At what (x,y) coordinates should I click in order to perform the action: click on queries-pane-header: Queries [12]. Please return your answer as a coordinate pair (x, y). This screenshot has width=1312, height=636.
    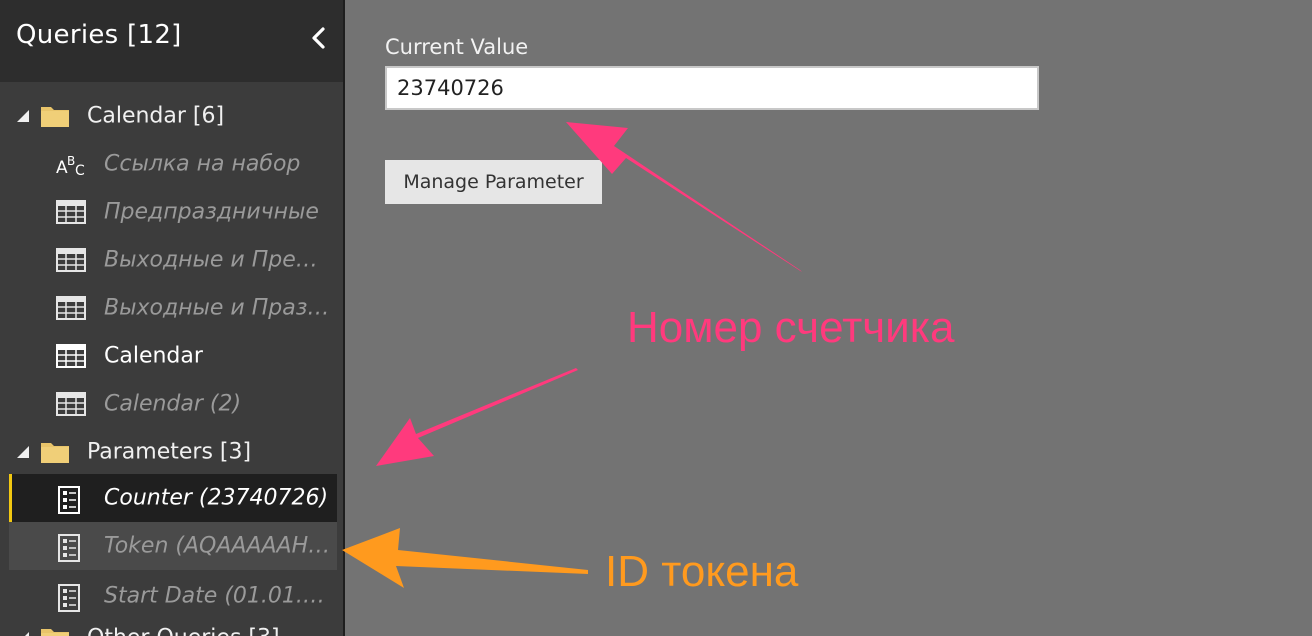
    Looking at the image, I should click on (171, 41).